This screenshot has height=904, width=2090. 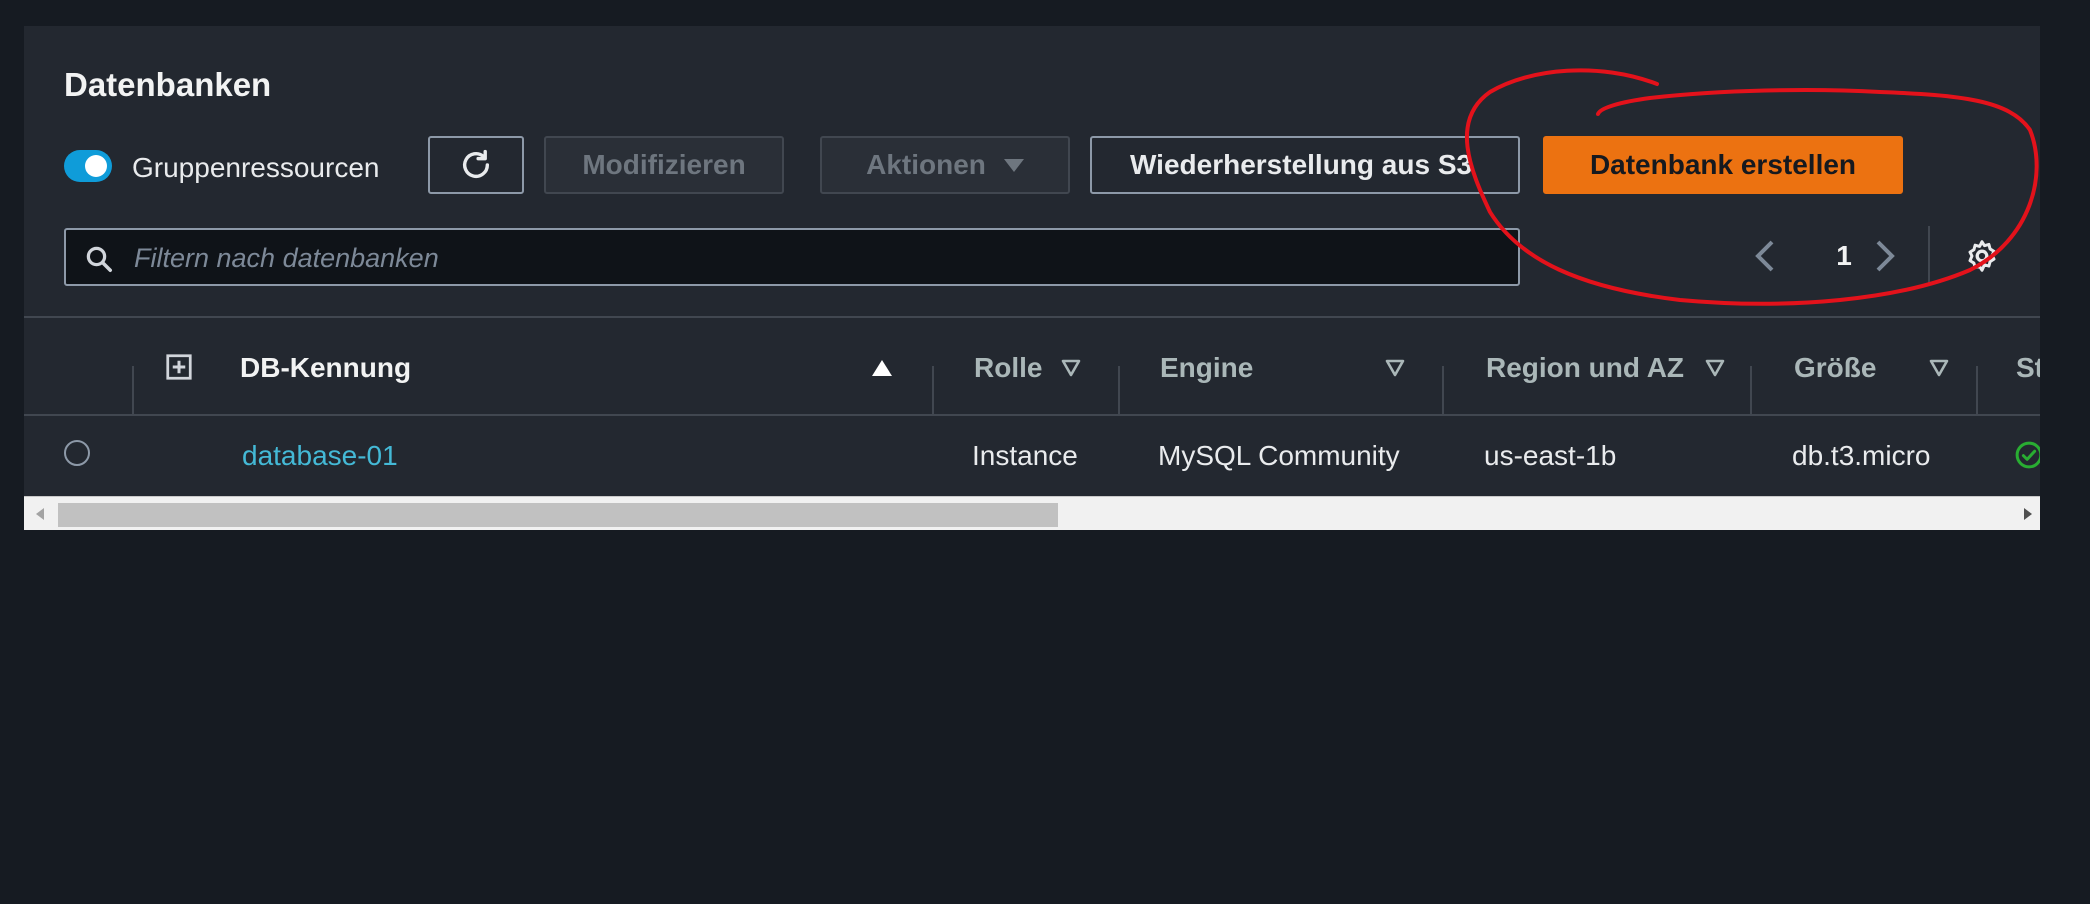 What do you see at coordinates (179, 367) in the screenshot?
I see `expand-all-icon` at bounding box center [179, 367].